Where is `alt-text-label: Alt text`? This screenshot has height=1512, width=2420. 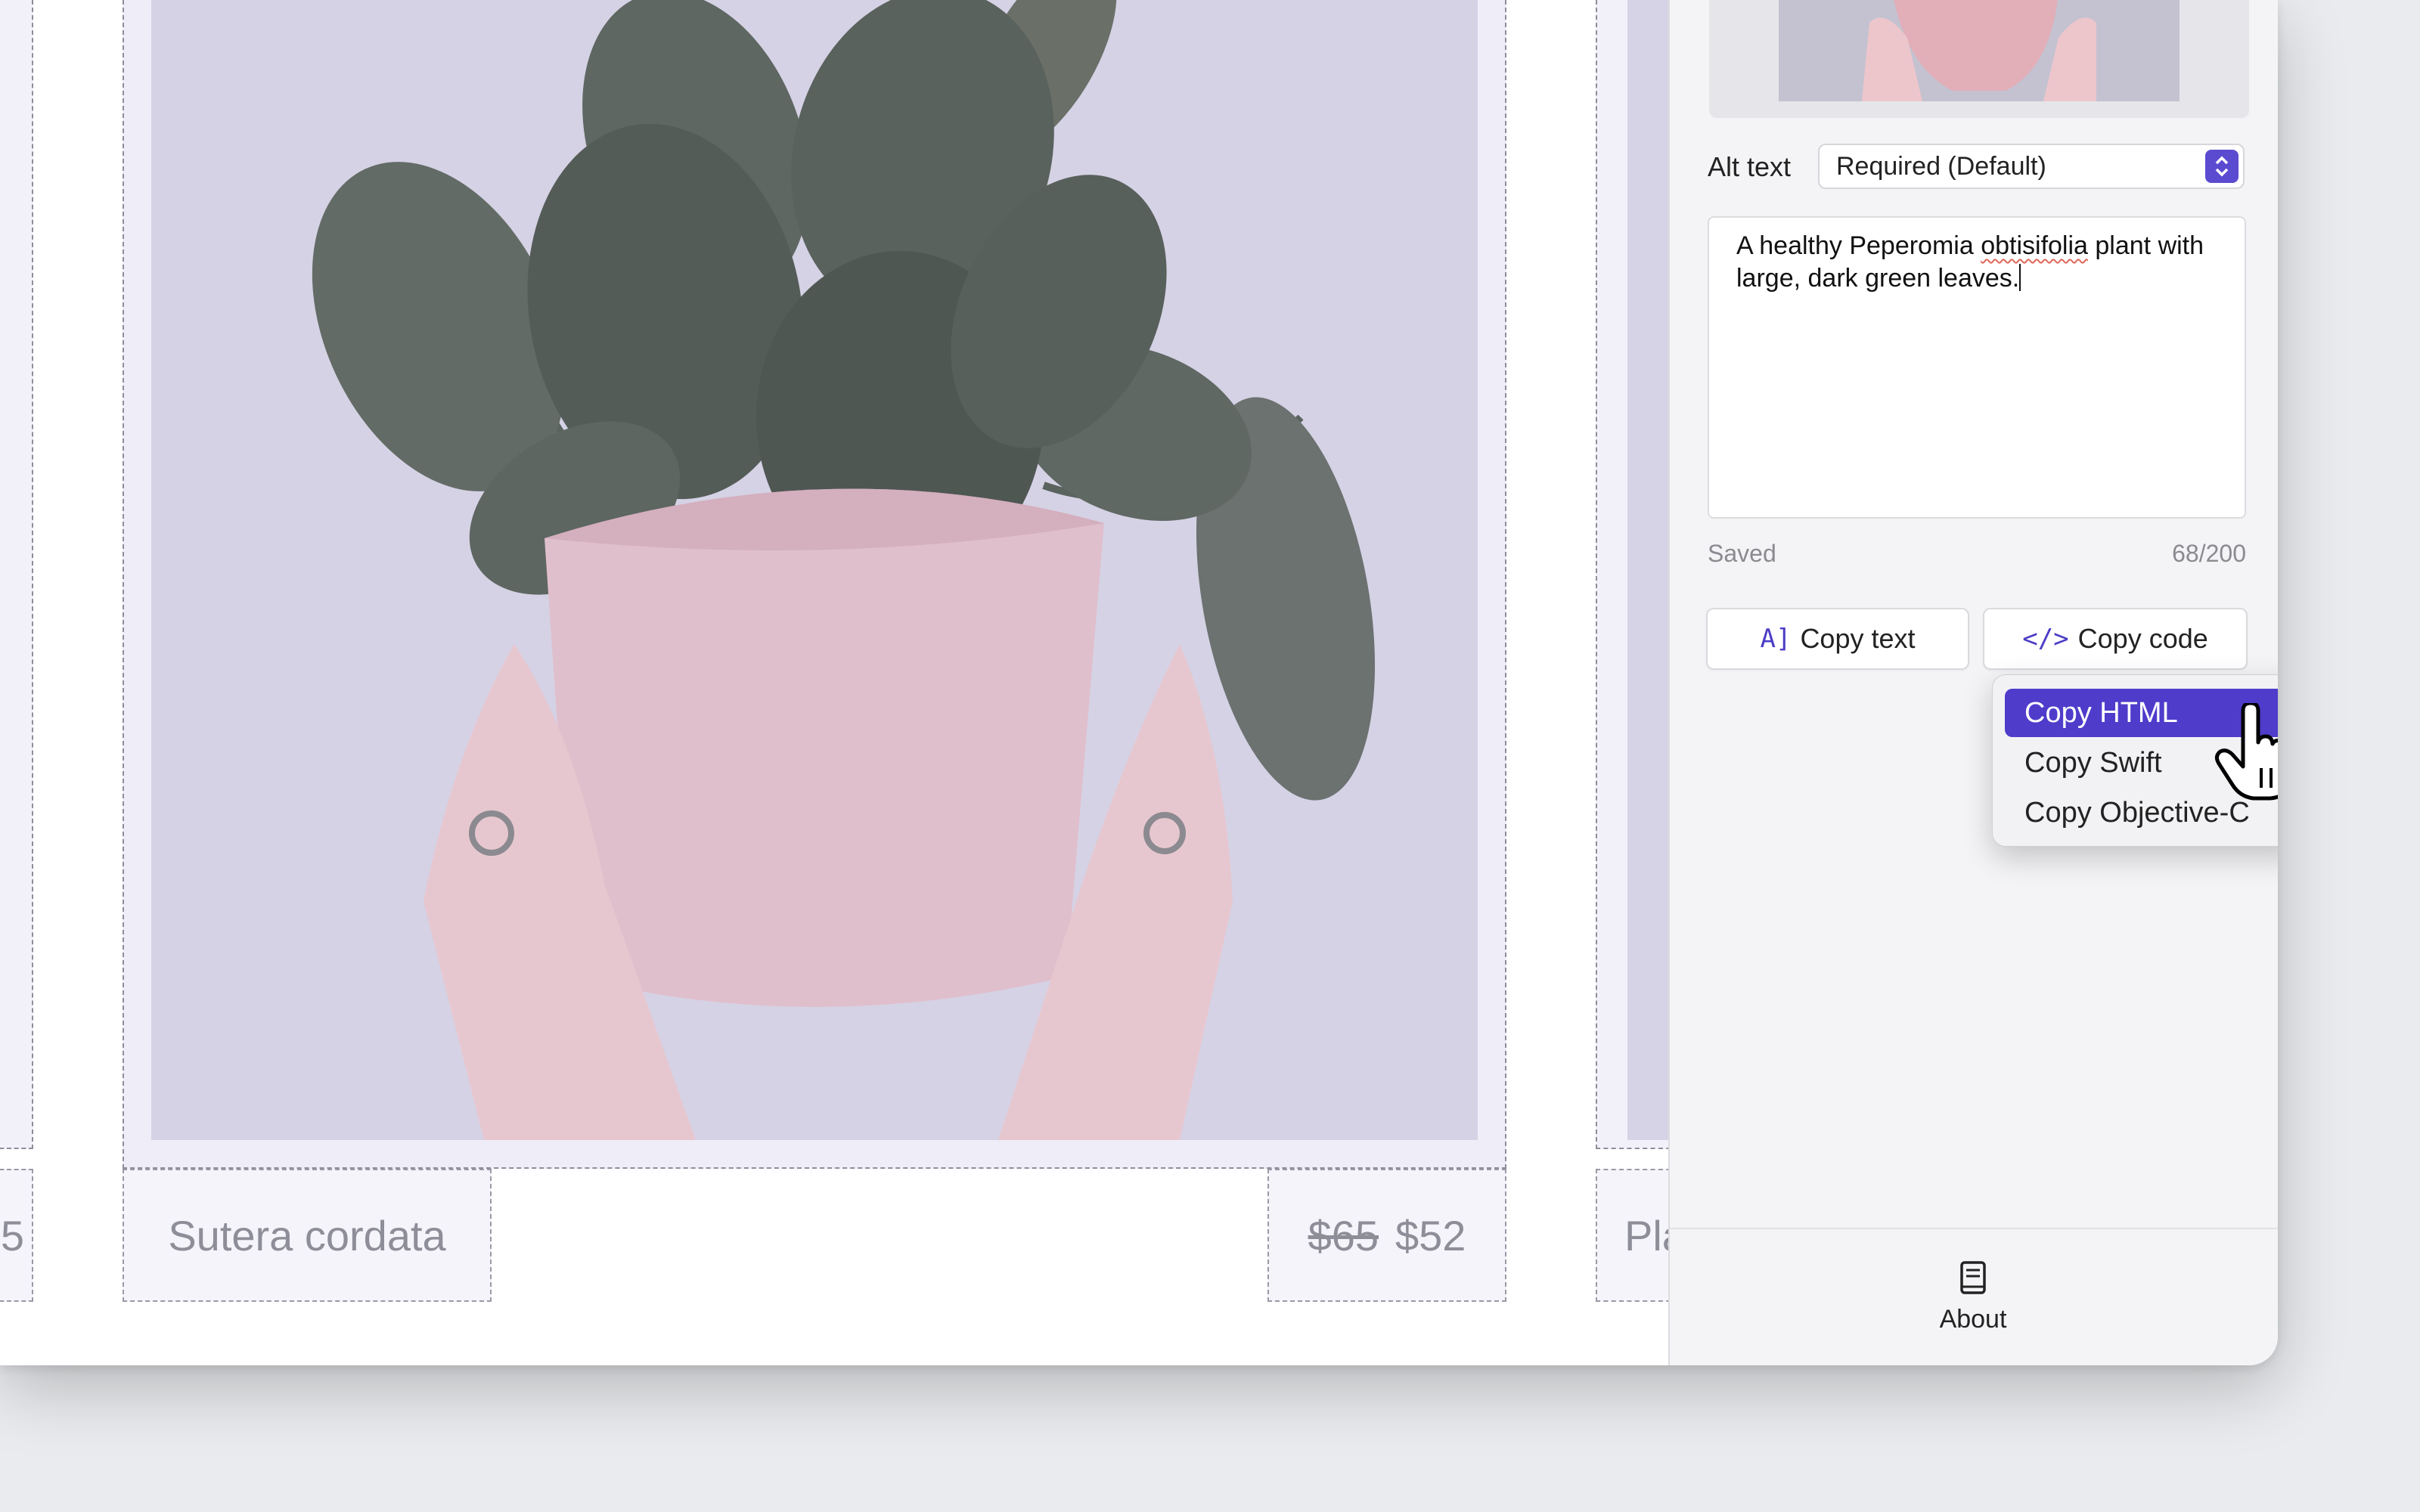
alt-text-label: Alt text is located at coordinates (1750, 166).